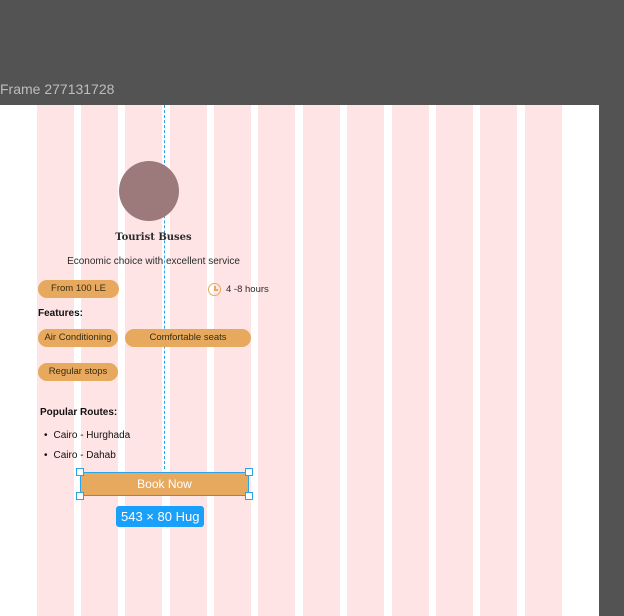  Describe the element at coordinates (61, 313) in the screenshot. I see `features-label: Features:` at that location.